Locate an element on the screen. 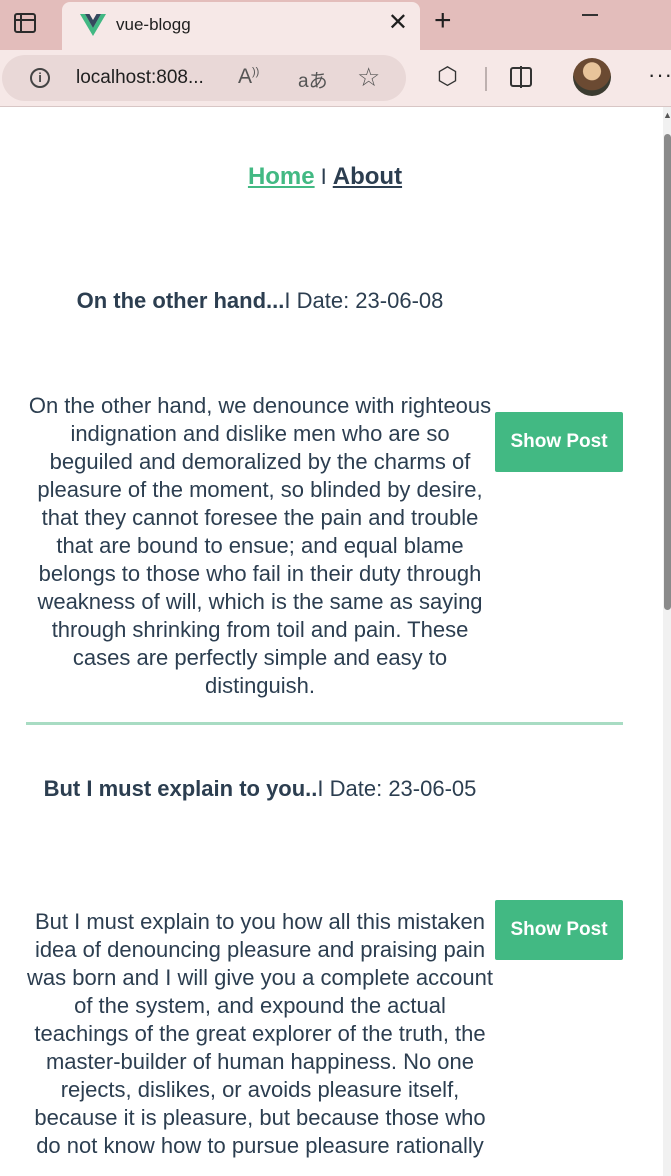 The width and height of the screenshot is (671, 1176). extensions-icon: ⬡ is located at coordinates (447, 77).